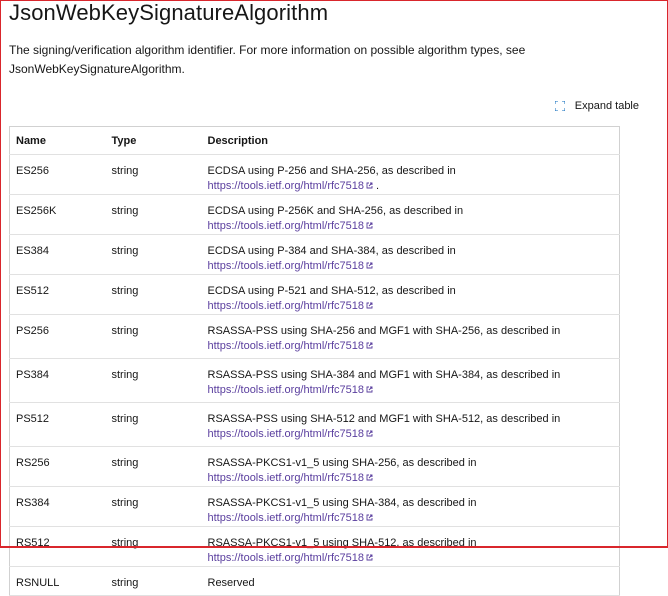  What do you see at coordinates (57, 214) in the screenshot?
I see `cell-name: ES256K` at bounding box center [57, 214].